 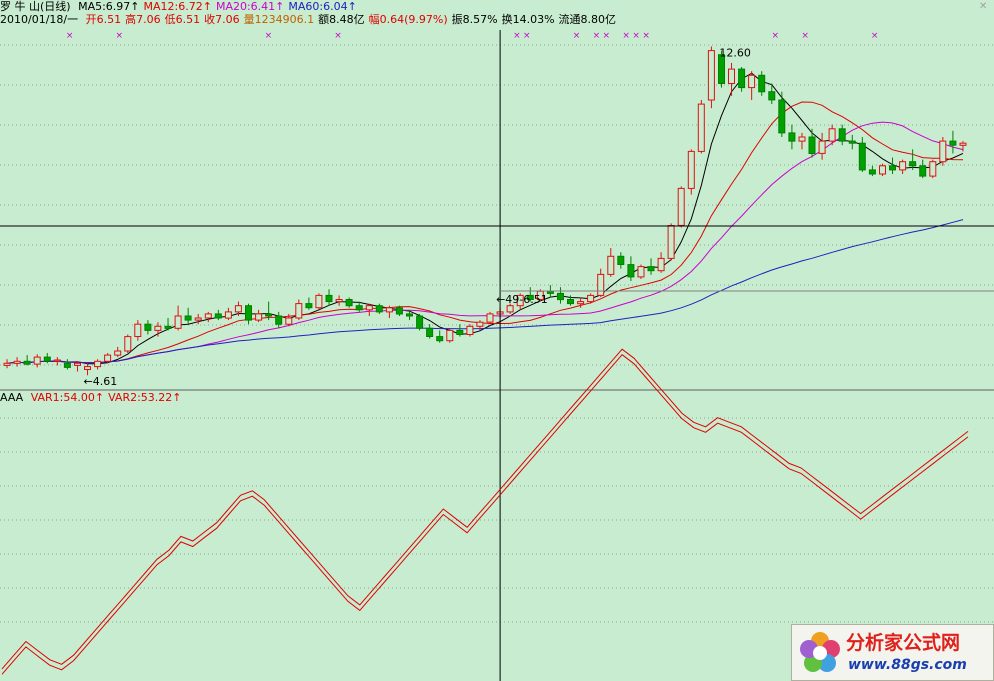 What do you see at coordinates (219, 6) in the screenshot?
I see `ma-legend: MA5:6.97↑ MA12:6.72↑ MA20:6.41↑ MA60:6.04↑` at bounding box center [219, 6].